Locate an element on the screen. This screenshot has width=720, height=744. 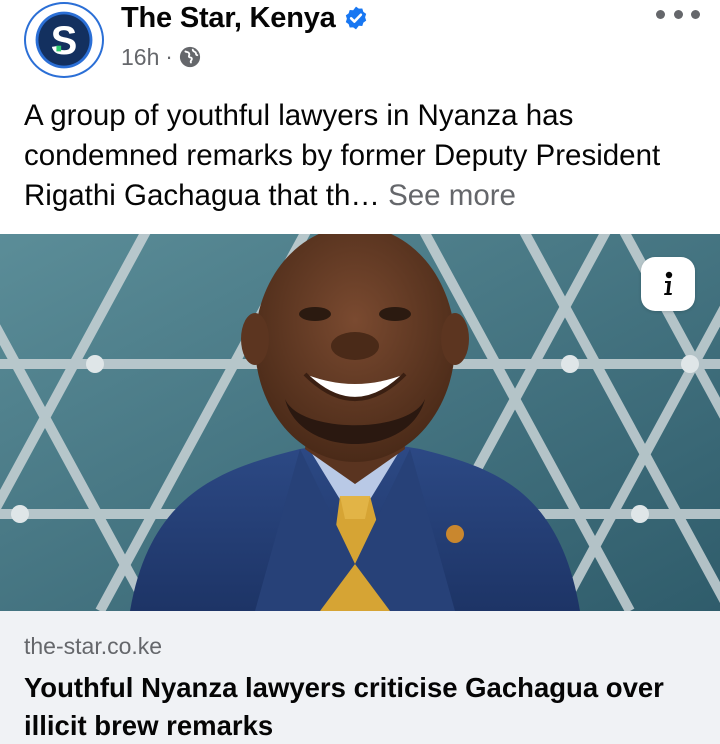
post-timestamp: 16h is located at coordinates (140, 57).